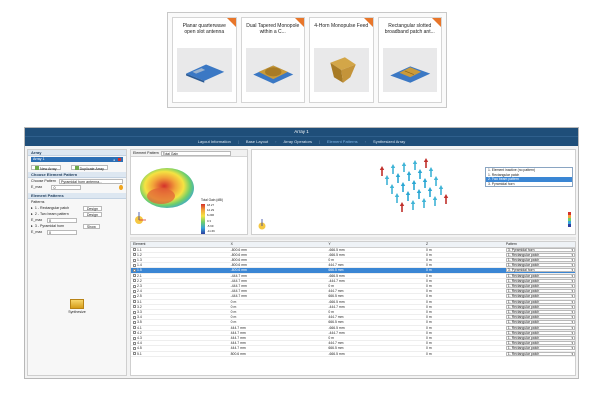 The width and height of the screenshot is (600, 401). What do you see at coordinates (77, 306) in the screenshot?
I see `synthesize-button: Synthesize` at bounding box center [77, 306].